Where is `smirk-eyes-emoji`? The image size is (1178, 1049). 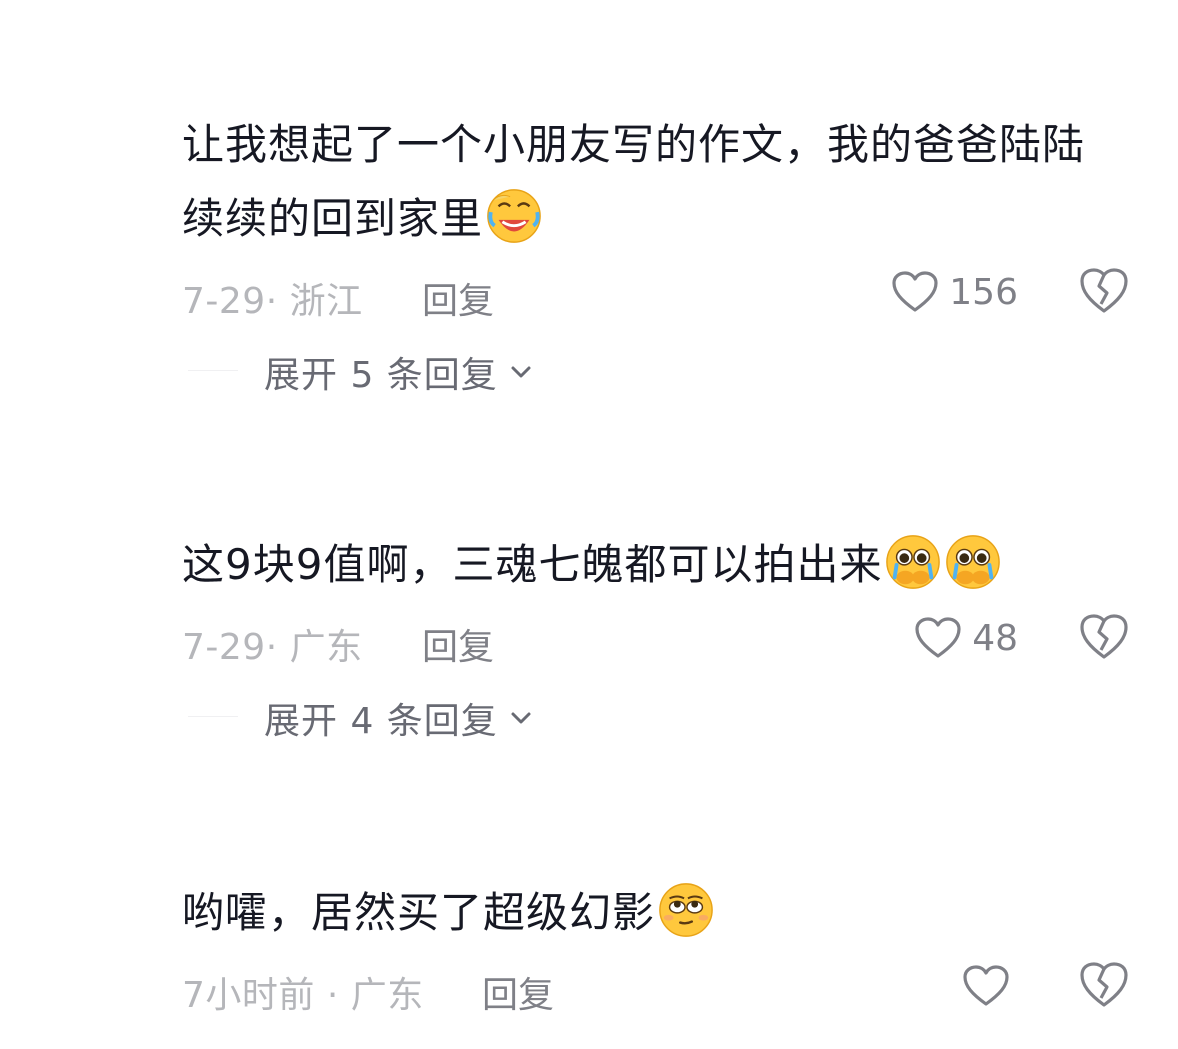
smirk-eyes-emoji is located at coordinates (686, 910).